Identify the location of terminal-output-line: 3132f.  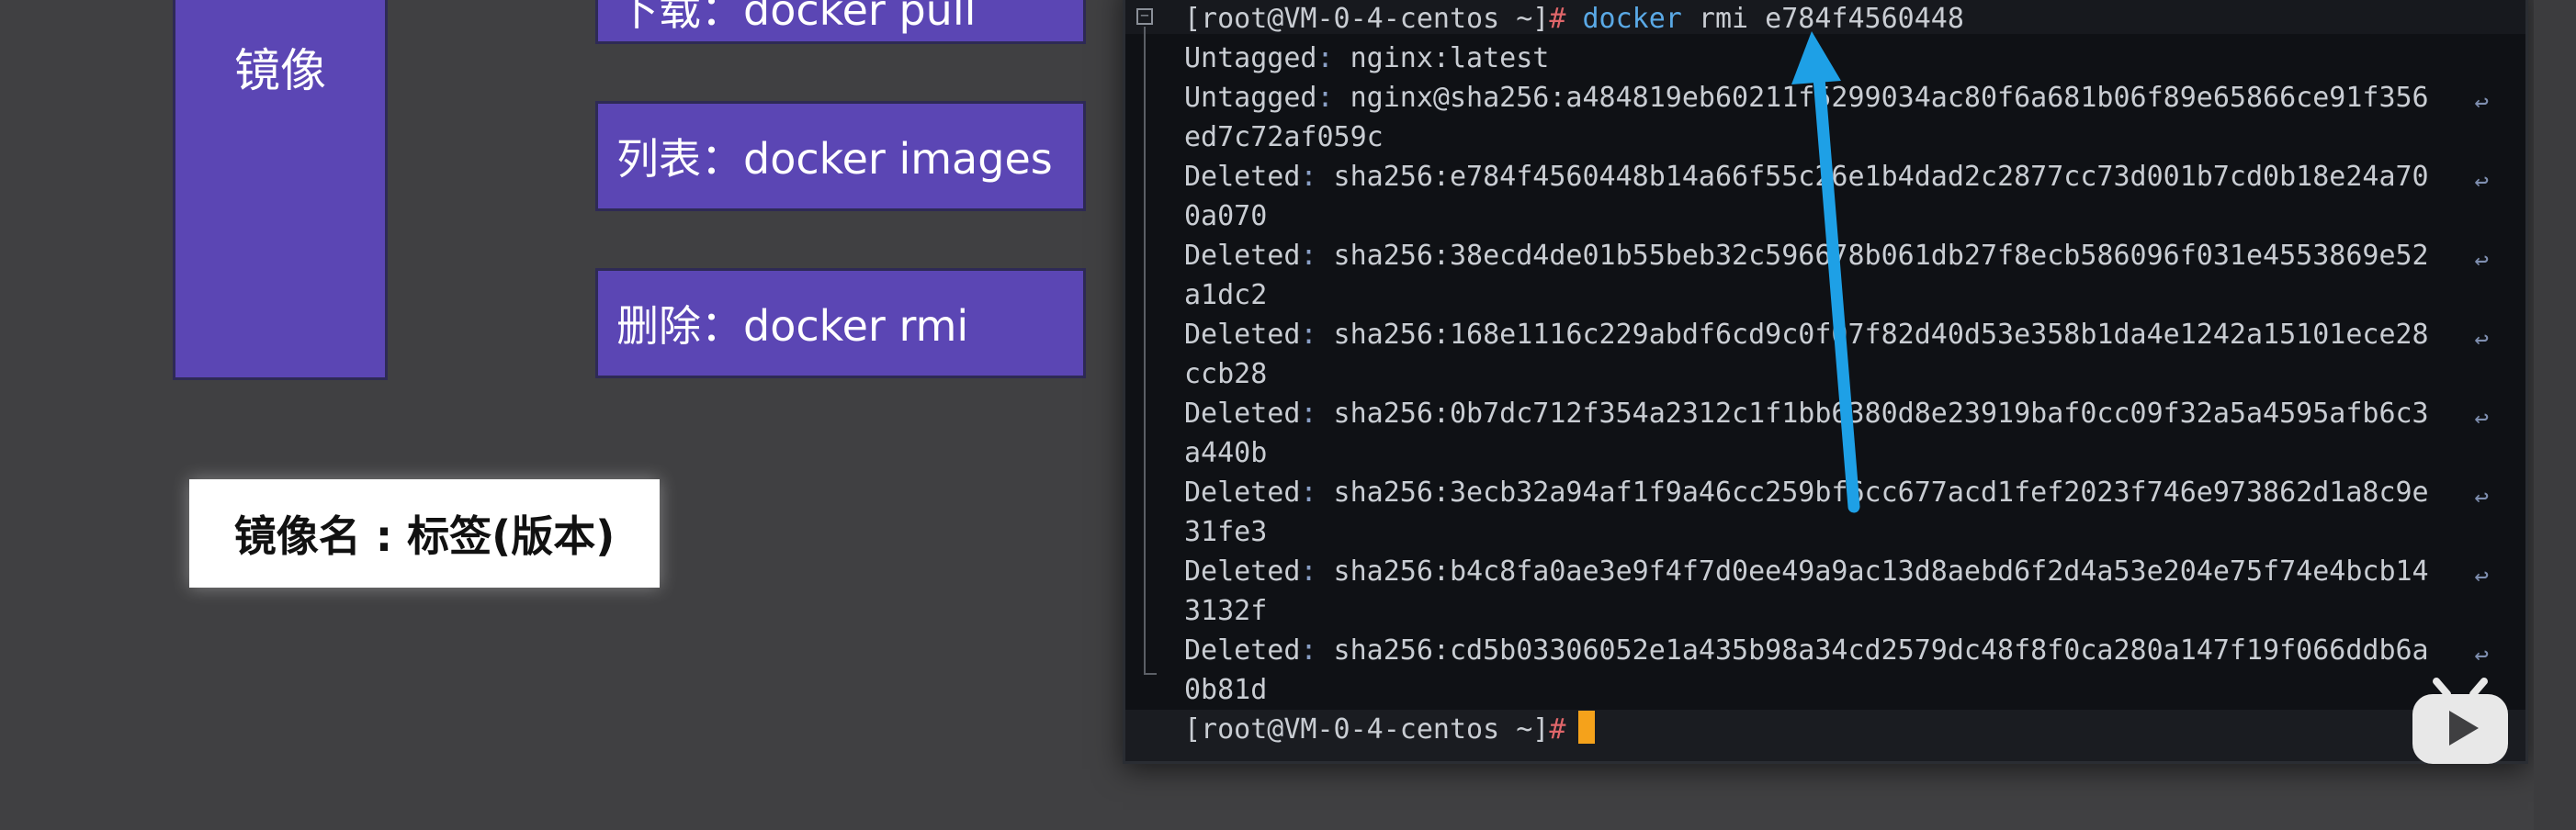
(1836, 611).